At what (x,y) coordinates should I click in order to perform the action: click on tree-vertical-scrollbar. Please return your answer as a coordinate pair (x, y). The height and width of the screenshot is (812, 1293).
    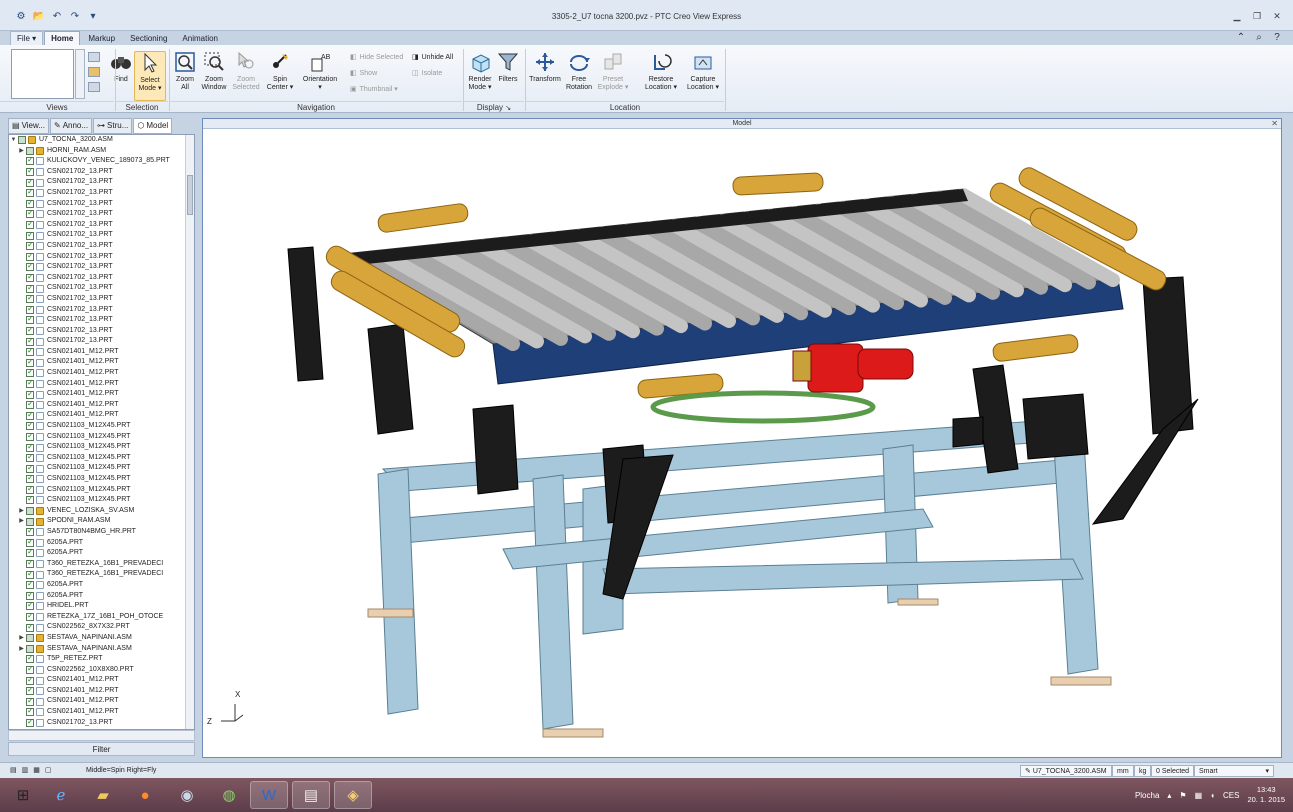
    Looking at the image, I should click on (189, 432).